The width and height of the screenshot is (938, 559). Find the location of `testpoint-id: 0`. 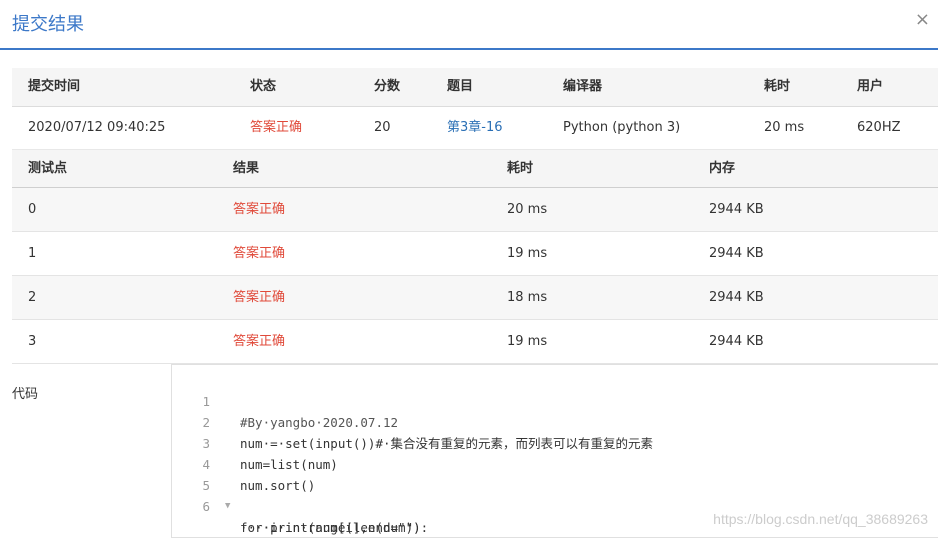

testpoint-id: 0 is located at coordinates (32, 209).